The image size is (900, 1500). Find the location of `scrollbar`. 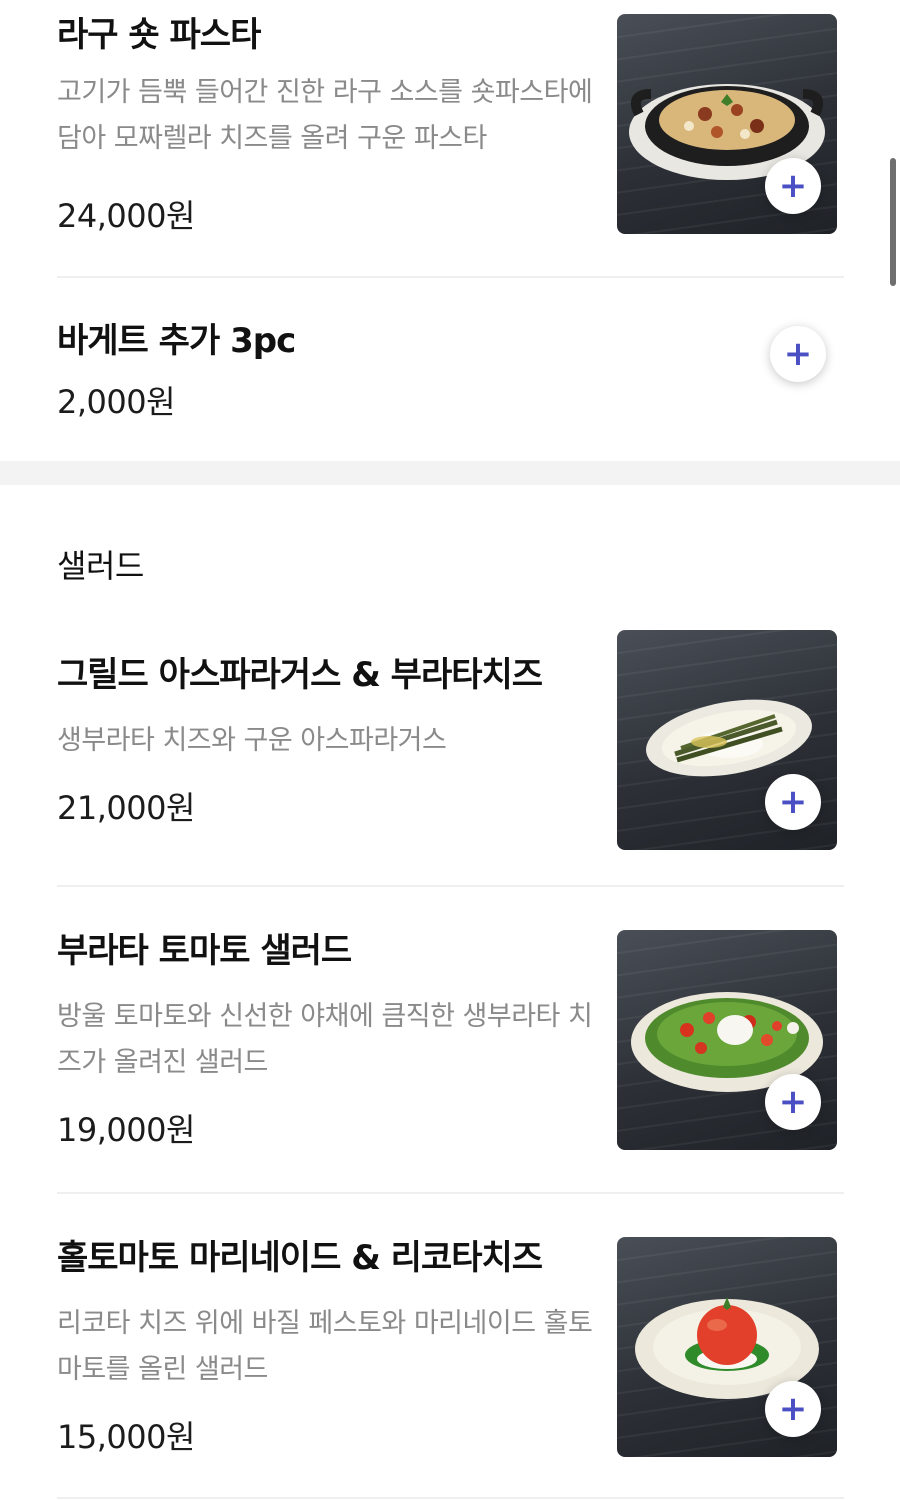

scrollbar is located at coordinates (893, 222).